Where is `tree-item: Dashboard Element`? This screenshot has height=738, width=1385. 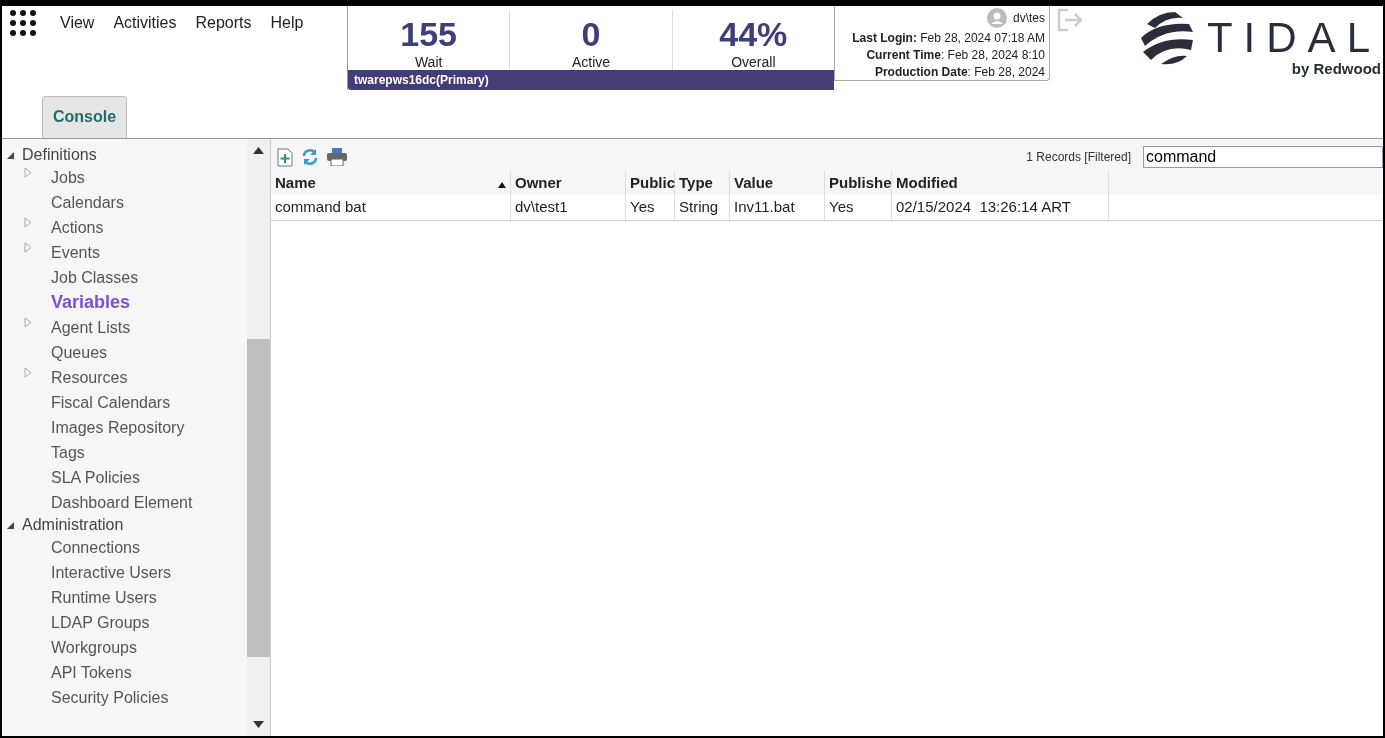 tree-item: Dashboard Element is located at coordinates (122, 502).